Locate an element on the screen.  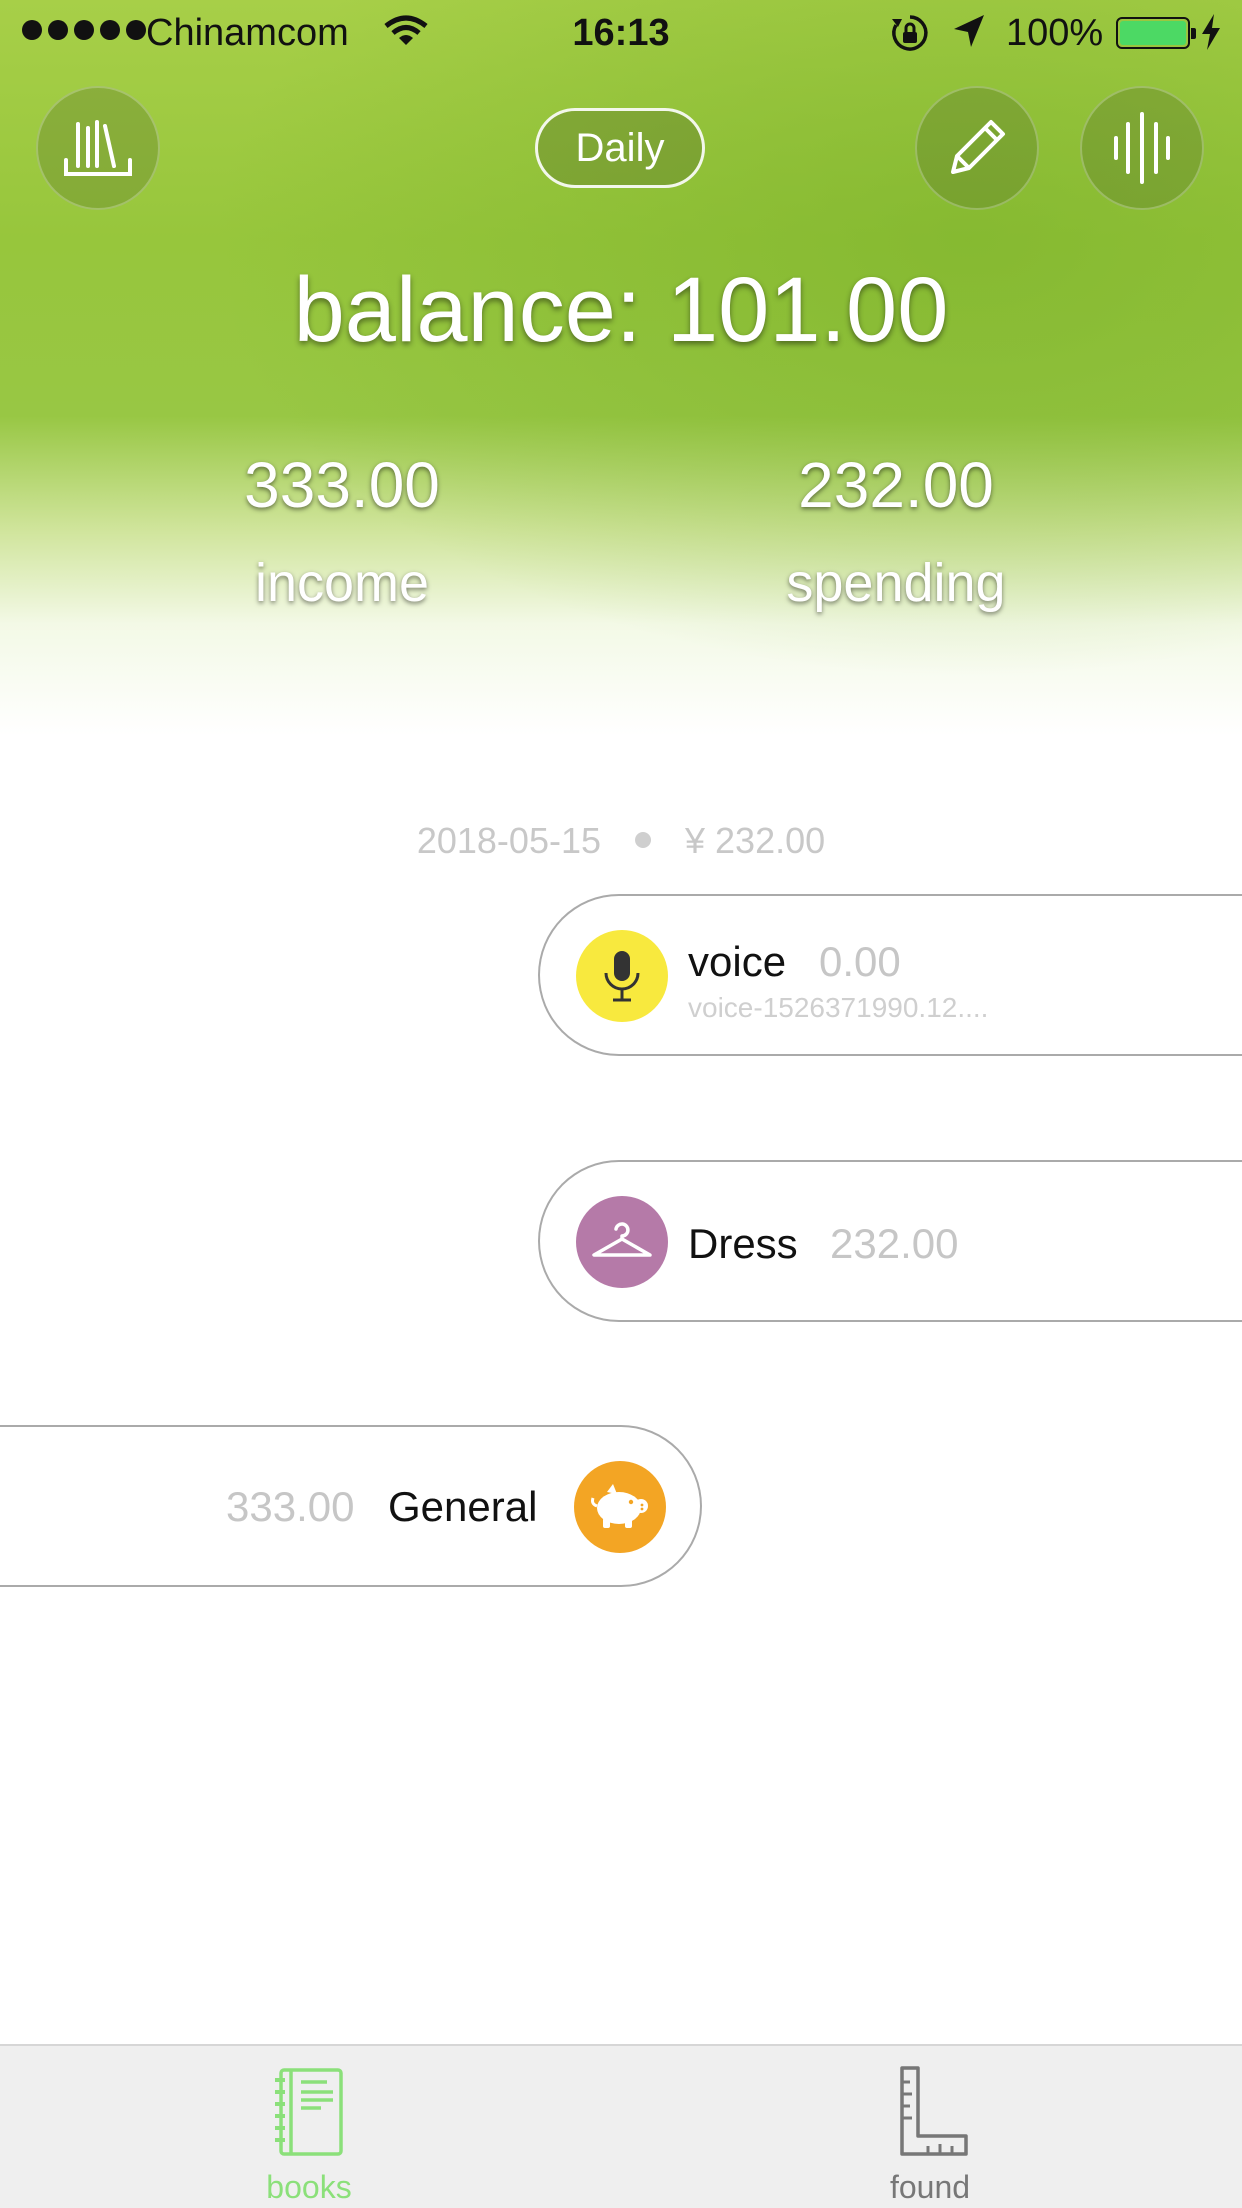
tab-books: books is located at coordinates (309, 2135).